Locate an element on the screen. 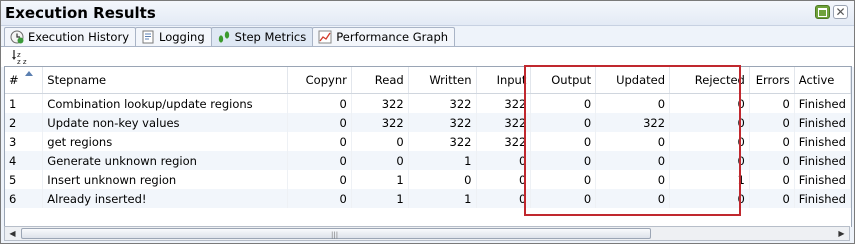  history-icon is located at coordinates (17, 37).